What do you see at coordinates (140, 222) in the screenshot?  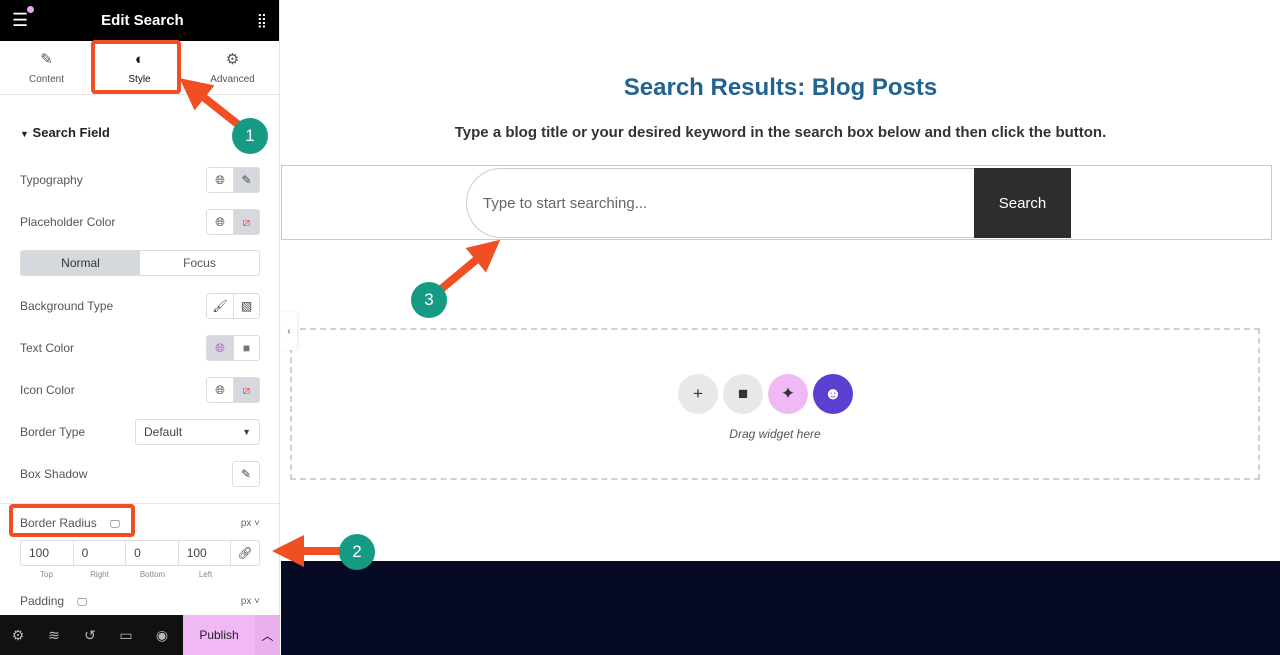 I see `placeholder-color-row: Placeholder Color 🌐︎ ⧄` at bounding box center [140, 222].